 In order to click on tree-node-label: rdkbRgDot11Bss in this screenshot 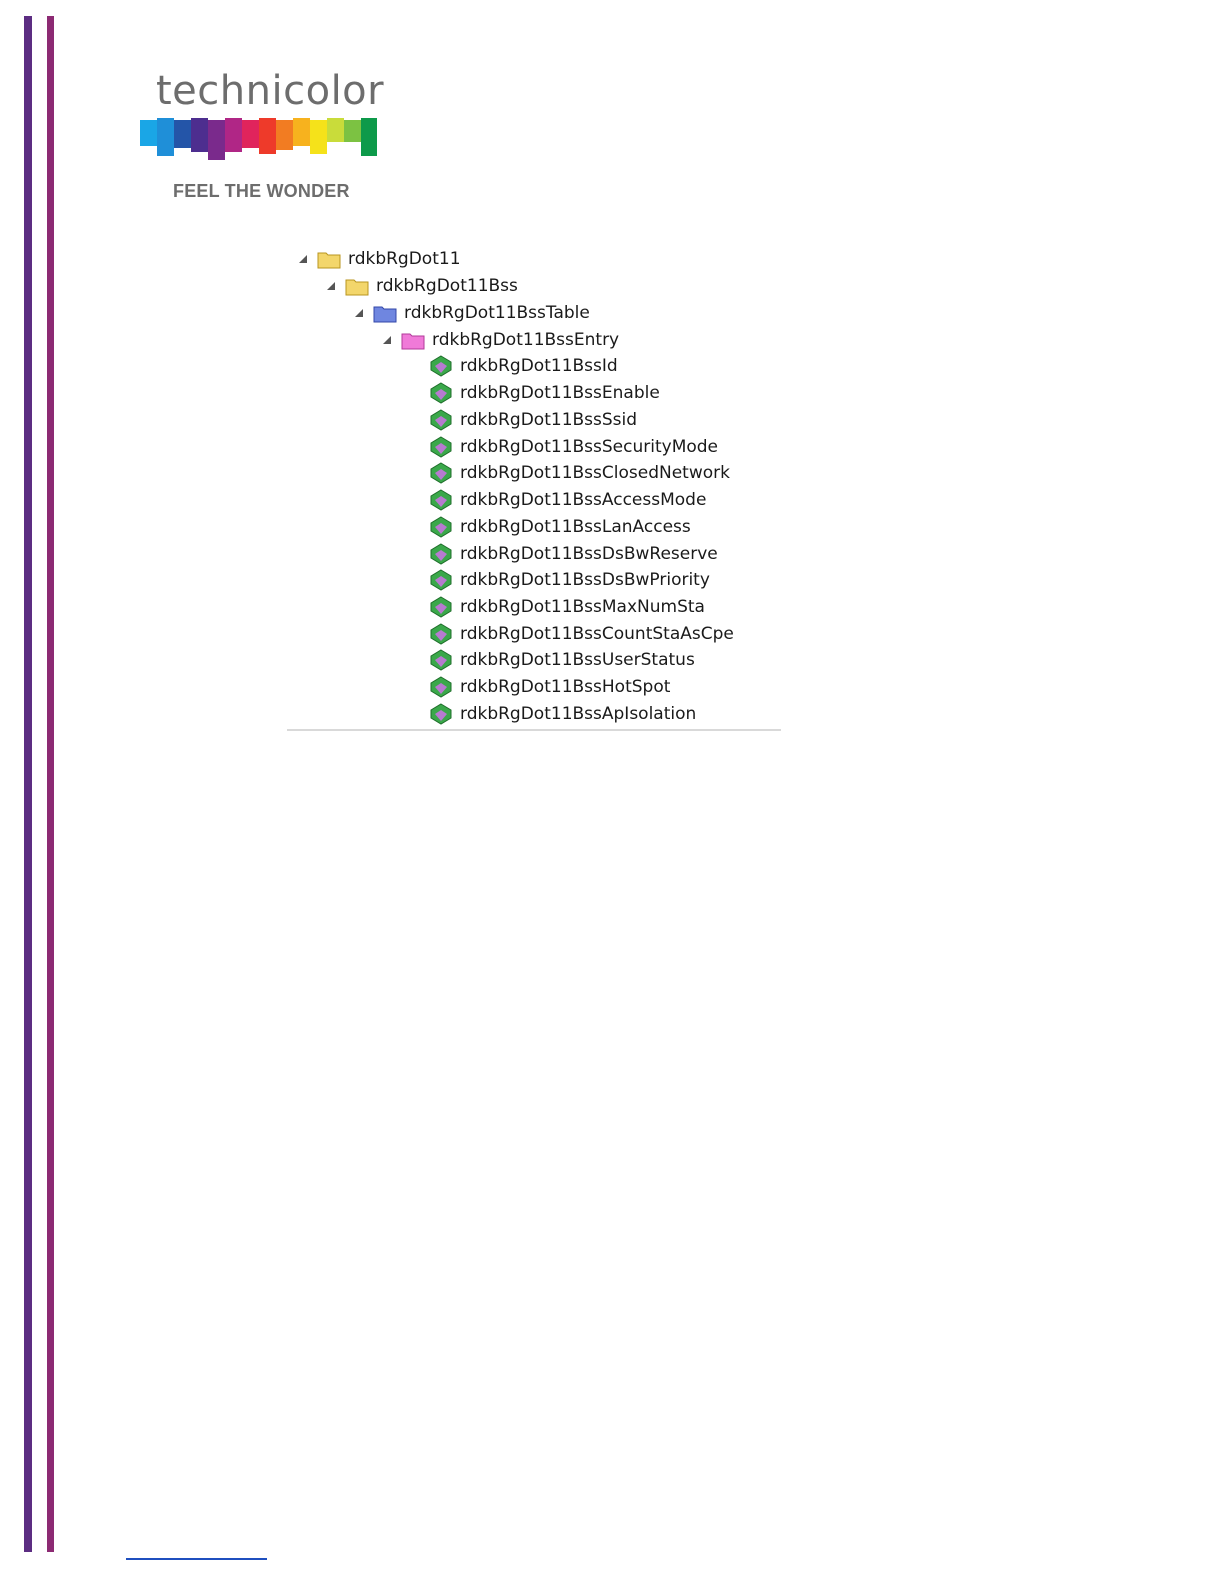, I will do `click(447, 285)`.